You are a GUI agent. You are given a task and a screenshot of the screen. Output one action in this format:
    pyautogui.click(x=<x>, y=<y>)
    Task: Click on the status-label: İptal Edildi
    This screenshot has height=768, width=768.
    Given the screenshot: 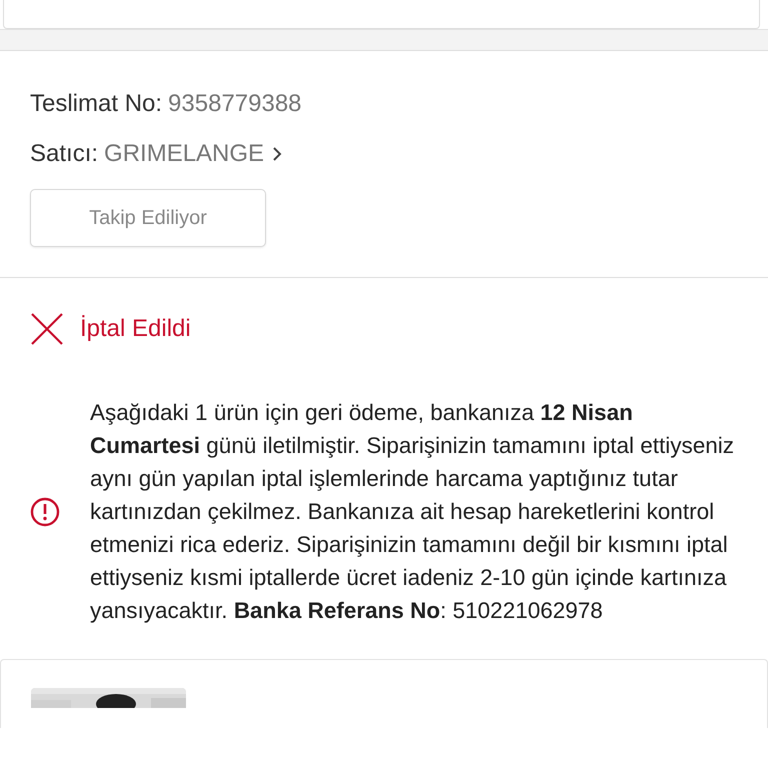 What is the action you would take?
    pyautogui.click(x=135, y=329)
    